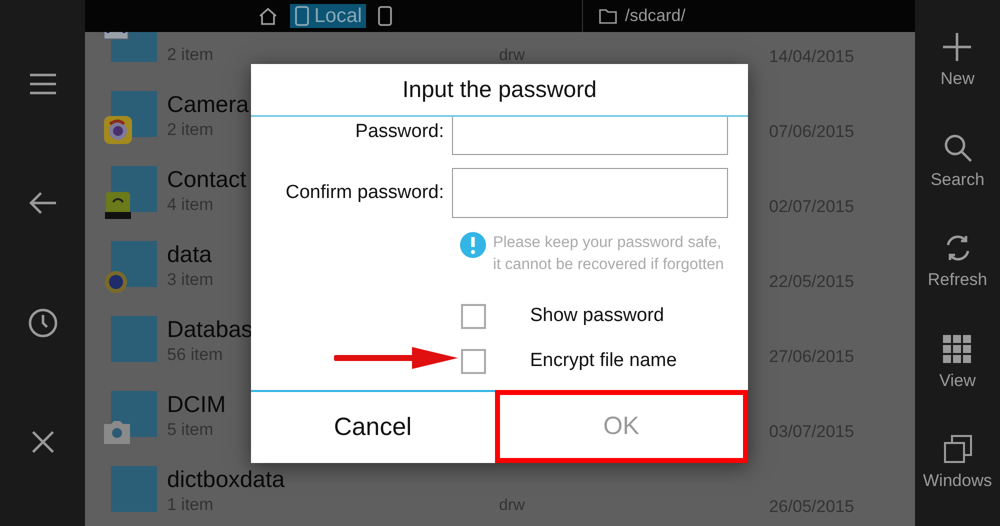  Describe the element at coordinates (603, 361) in the screenshot. I see `option-label: Encrypt file name` at that location.